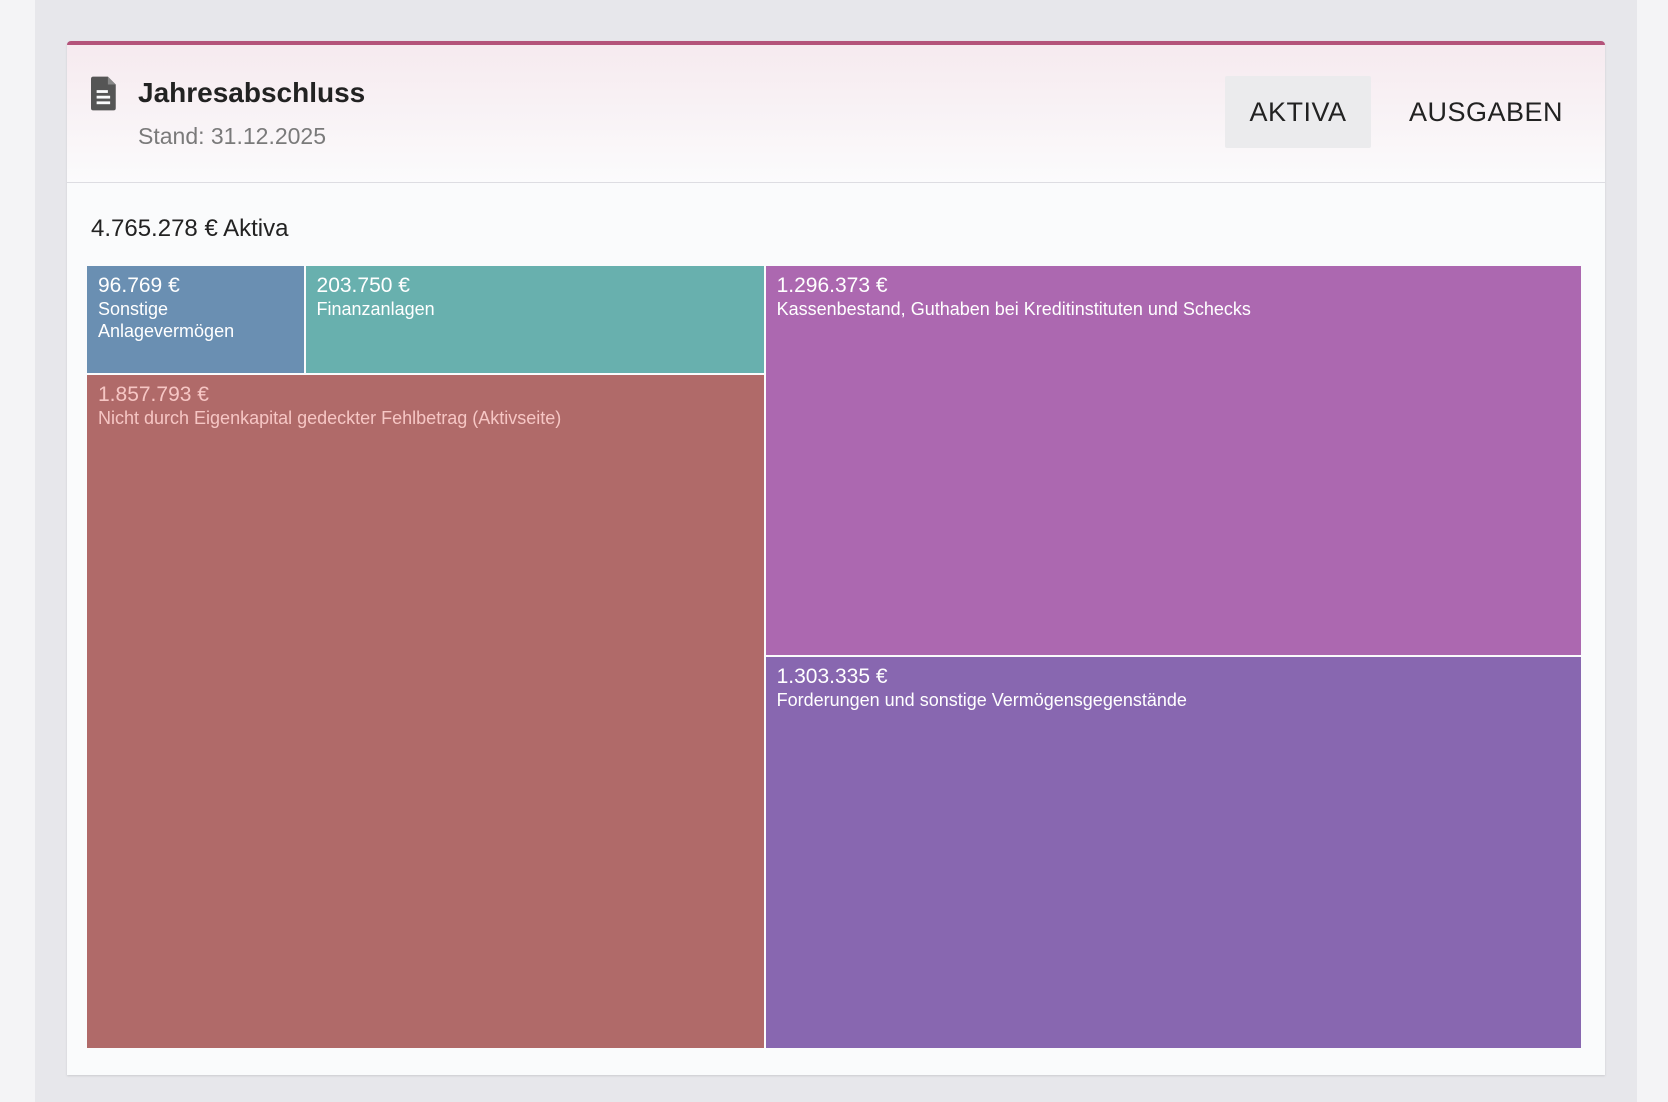  What do you see at coordinates (832, 285) in the screenshot?
I see `tile-value: 1.296.373 €` at bounding box center [832, 285].